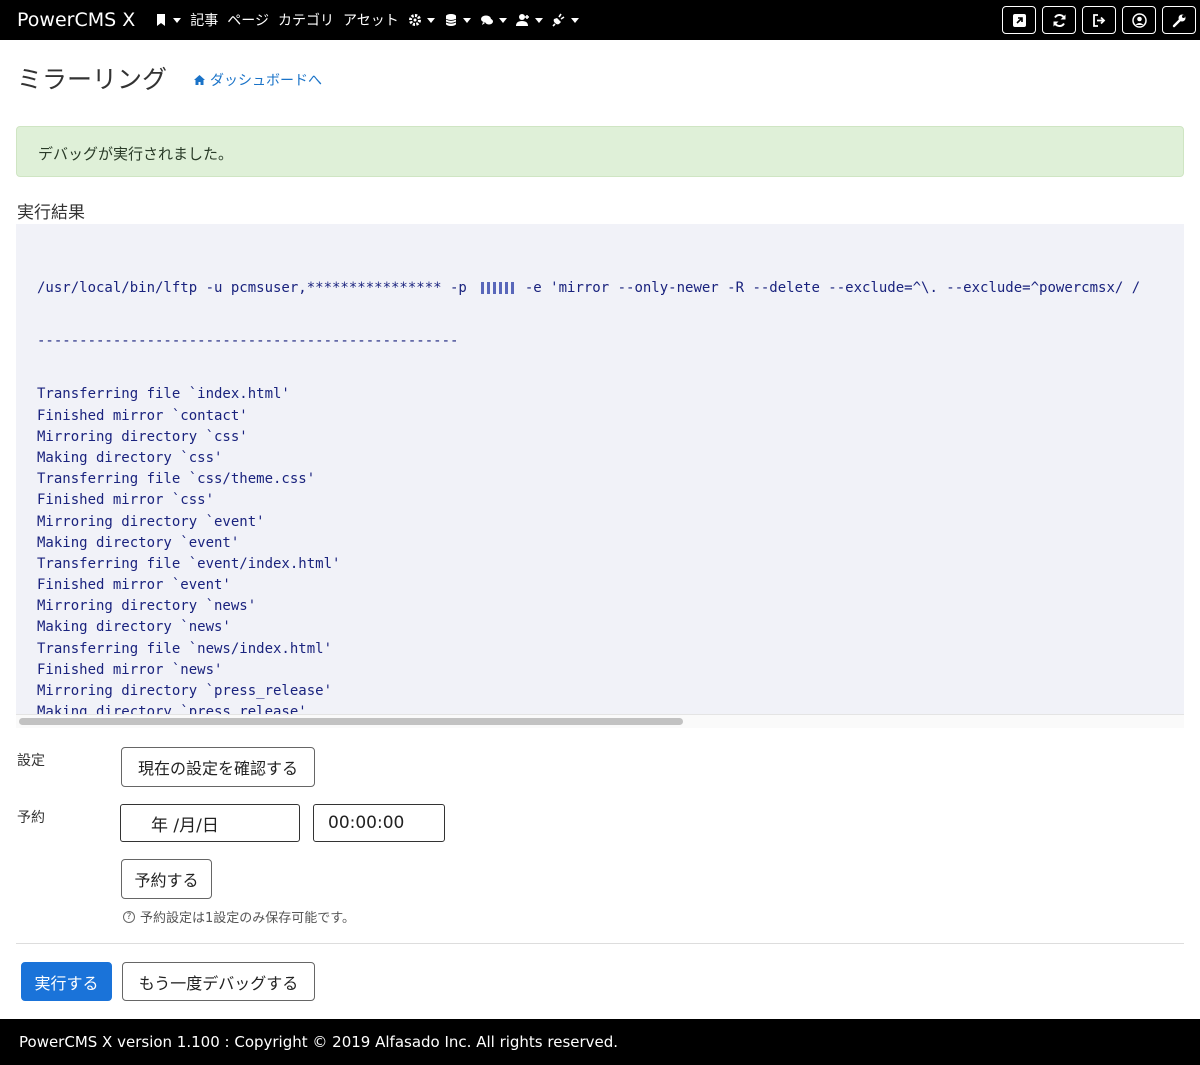 The image size is (1200, 1065). What do you see at coordinates (306, 20) in the screenshot?
I see `nav-categories: カテゴリ` at bounding box center [306, 20].